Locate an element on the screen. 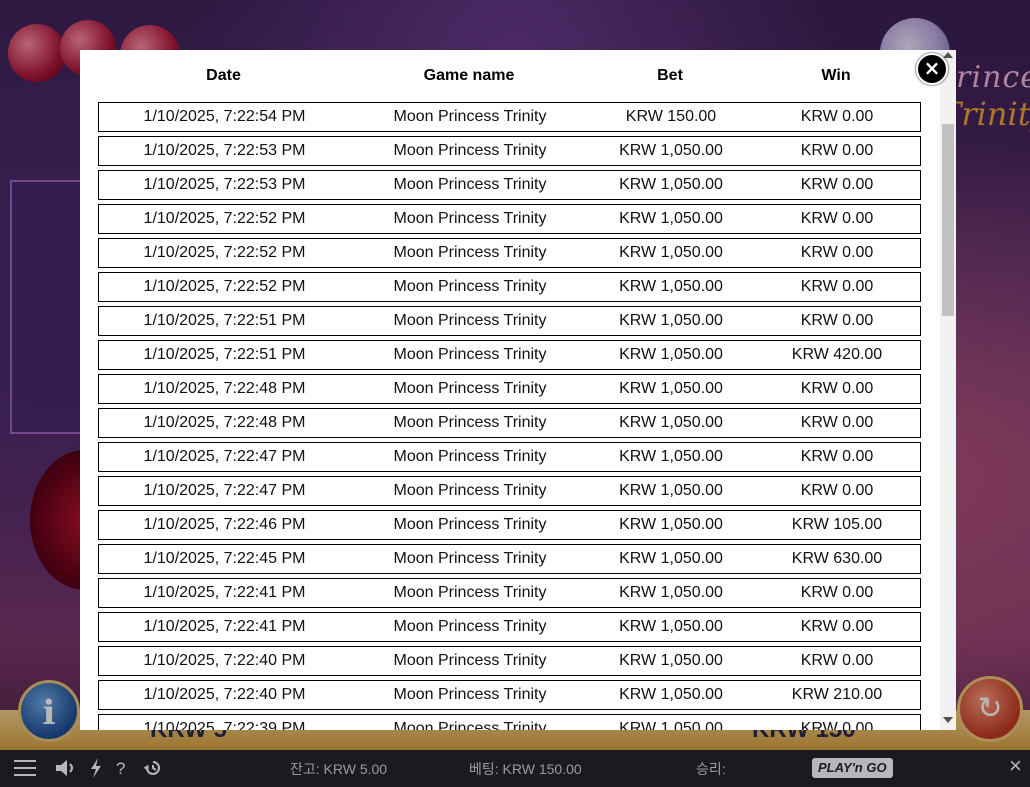  bet-display: 베팅: KRW 150.00 is located at coordinates (525, 769).